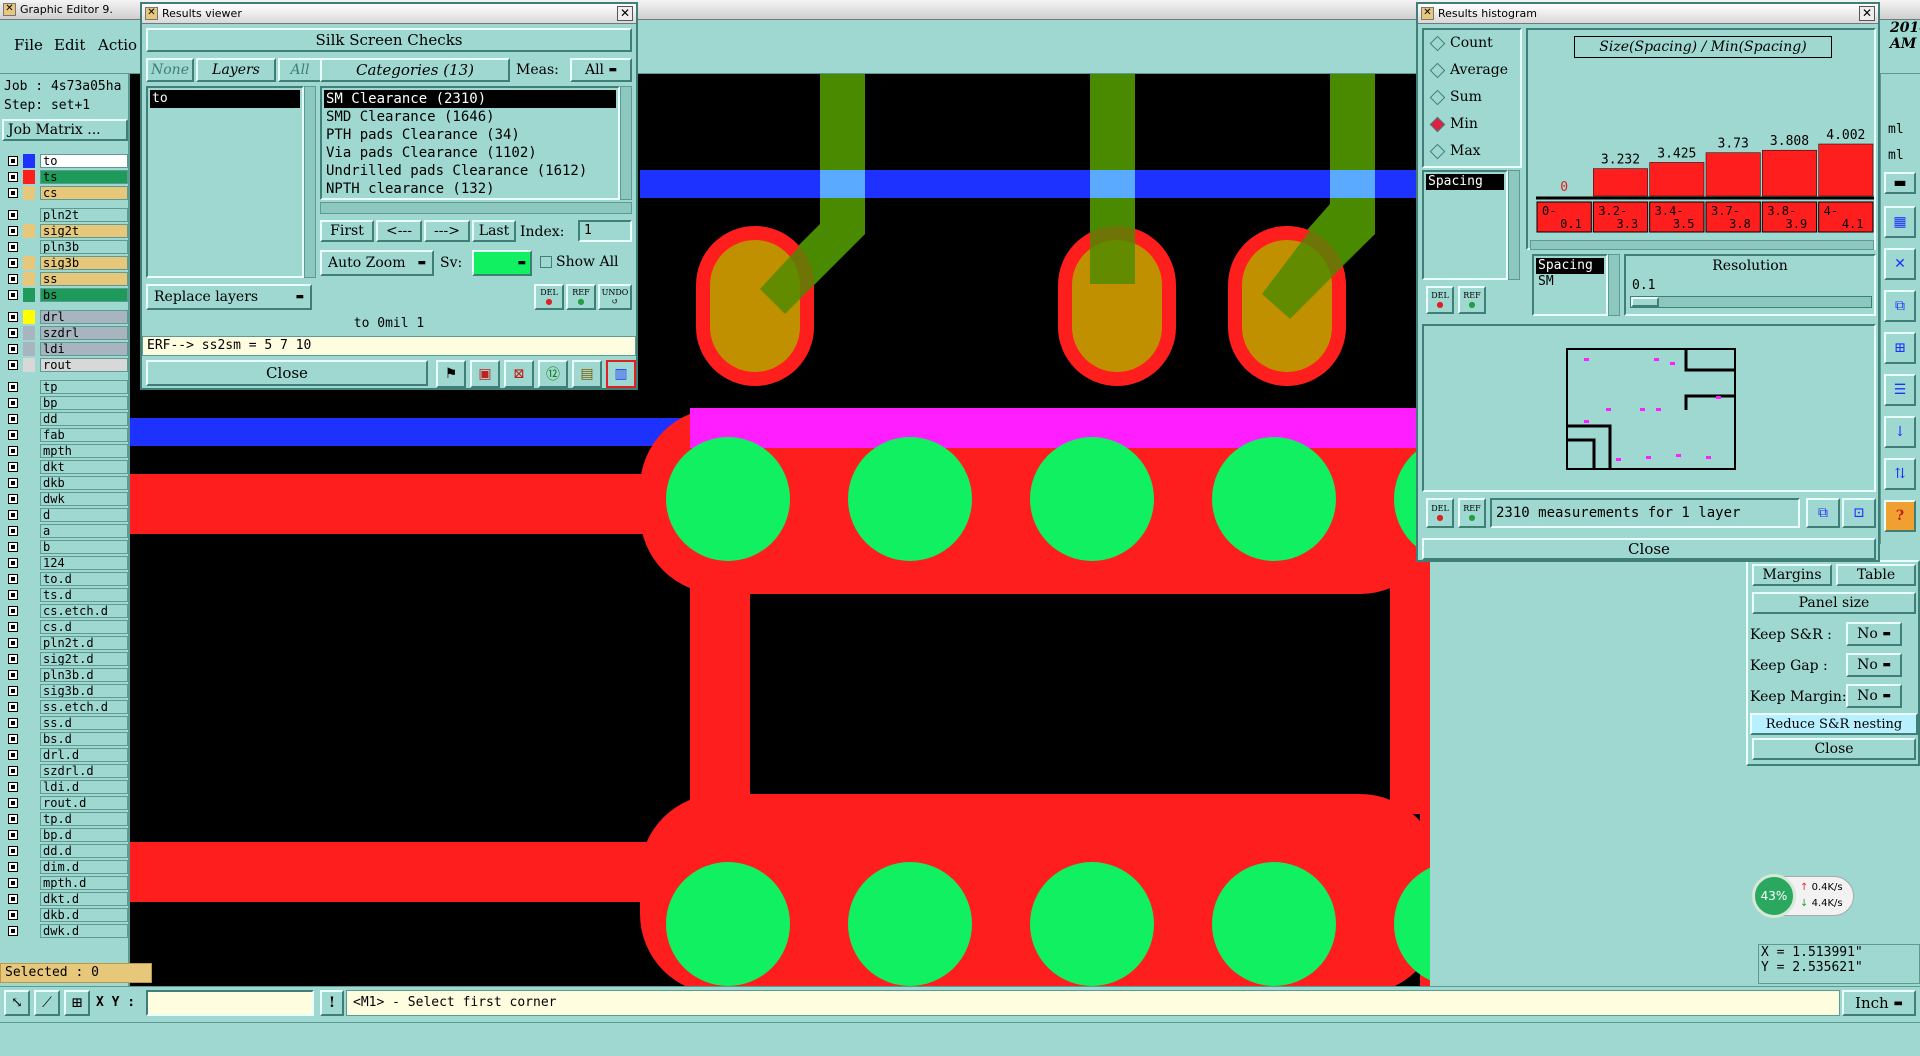 The image size is (1920, 1056). Describe the element at coordinates (447, 231) in the screenshot. I see `next-button: --->` at that location.